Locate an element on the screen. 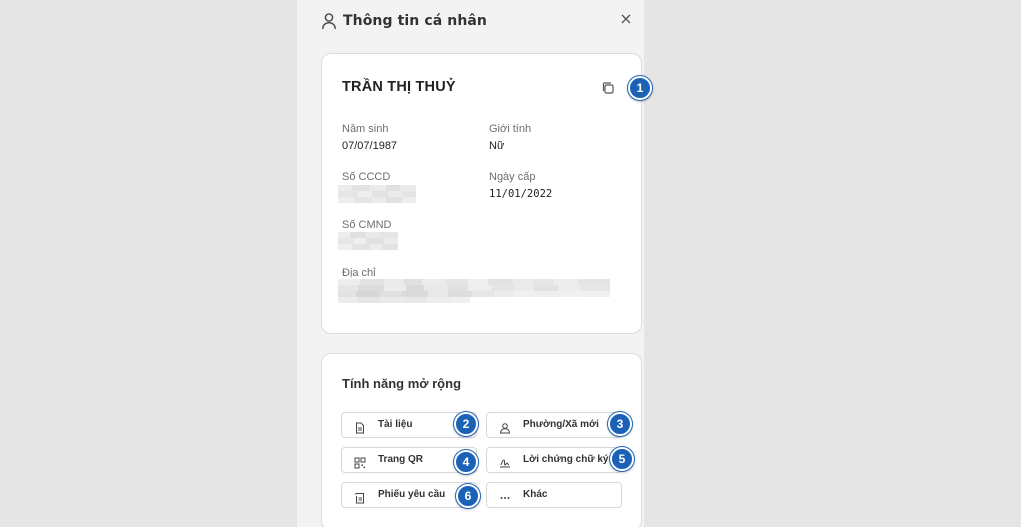  issue-date-value: 11/01/2022 is located at coordinates (521, 194).